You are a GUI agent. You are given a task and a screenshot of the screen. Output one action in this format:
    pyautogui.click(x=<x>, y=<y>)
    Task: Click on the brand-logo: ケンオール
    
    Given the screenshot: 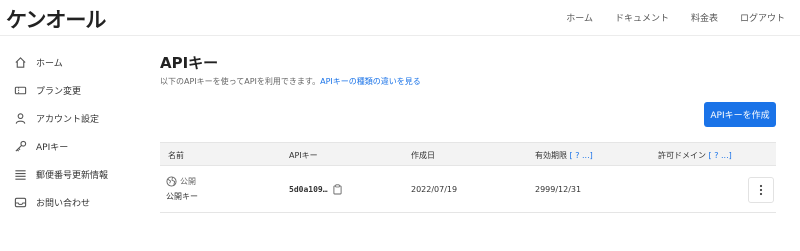 What is the action you would take?
    pyautogui.click(x=56, y=19)
    